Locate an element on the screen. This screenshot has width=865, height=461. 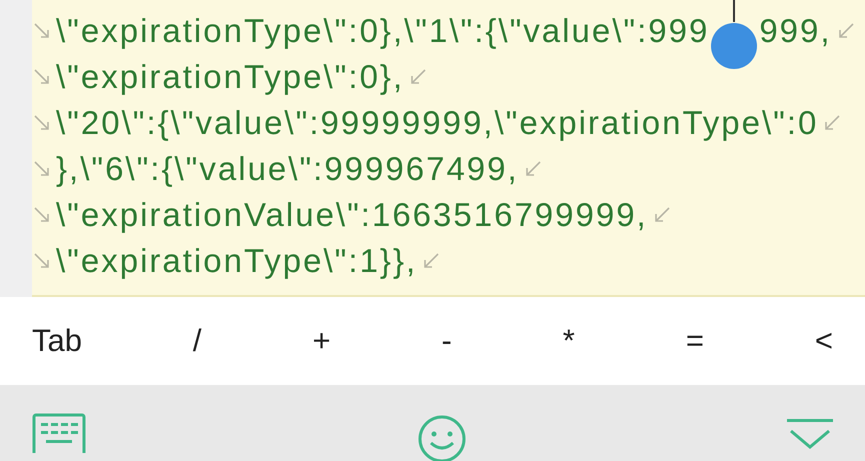
symbol-key: * is located at coordinates (568, 341).